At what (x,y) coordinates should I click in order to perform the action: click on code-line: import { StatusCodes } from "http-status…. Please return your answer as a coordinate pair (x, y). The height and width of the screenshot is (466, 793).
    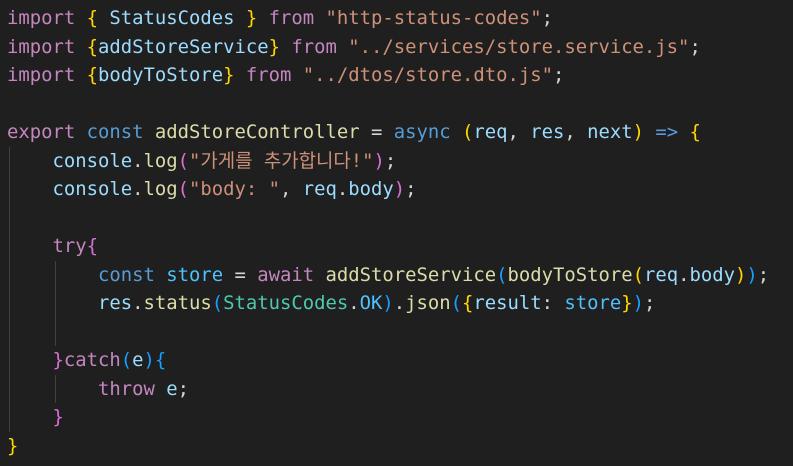
    Looking at the image, I should click on (388, 18).